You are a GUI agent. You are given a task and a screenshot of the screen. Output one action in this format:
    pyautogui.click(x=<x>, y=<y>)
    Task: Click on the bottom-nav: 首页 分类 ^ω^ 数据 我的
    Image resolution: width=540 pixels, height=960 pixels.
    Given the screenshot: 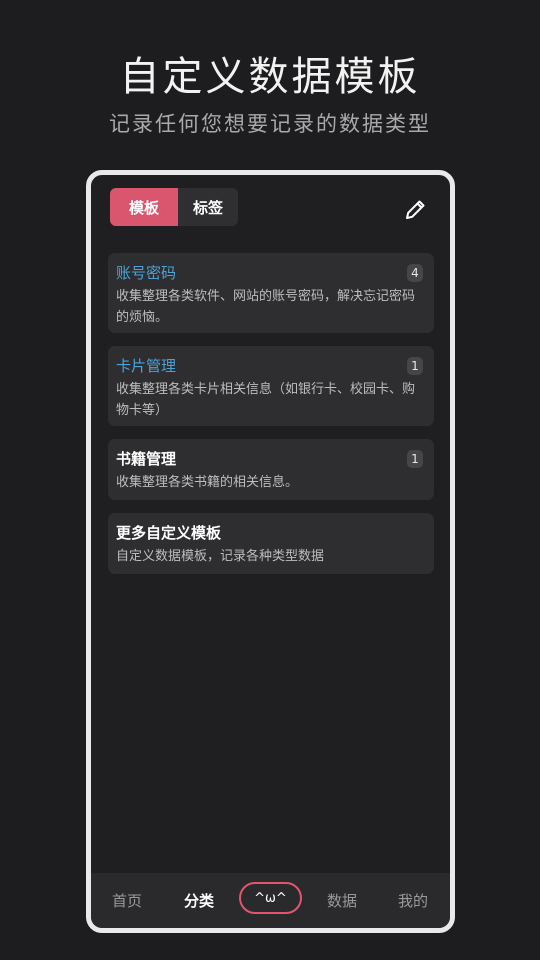 What is the action you would take?
    pyautogui.click(x=270, y=900)
    